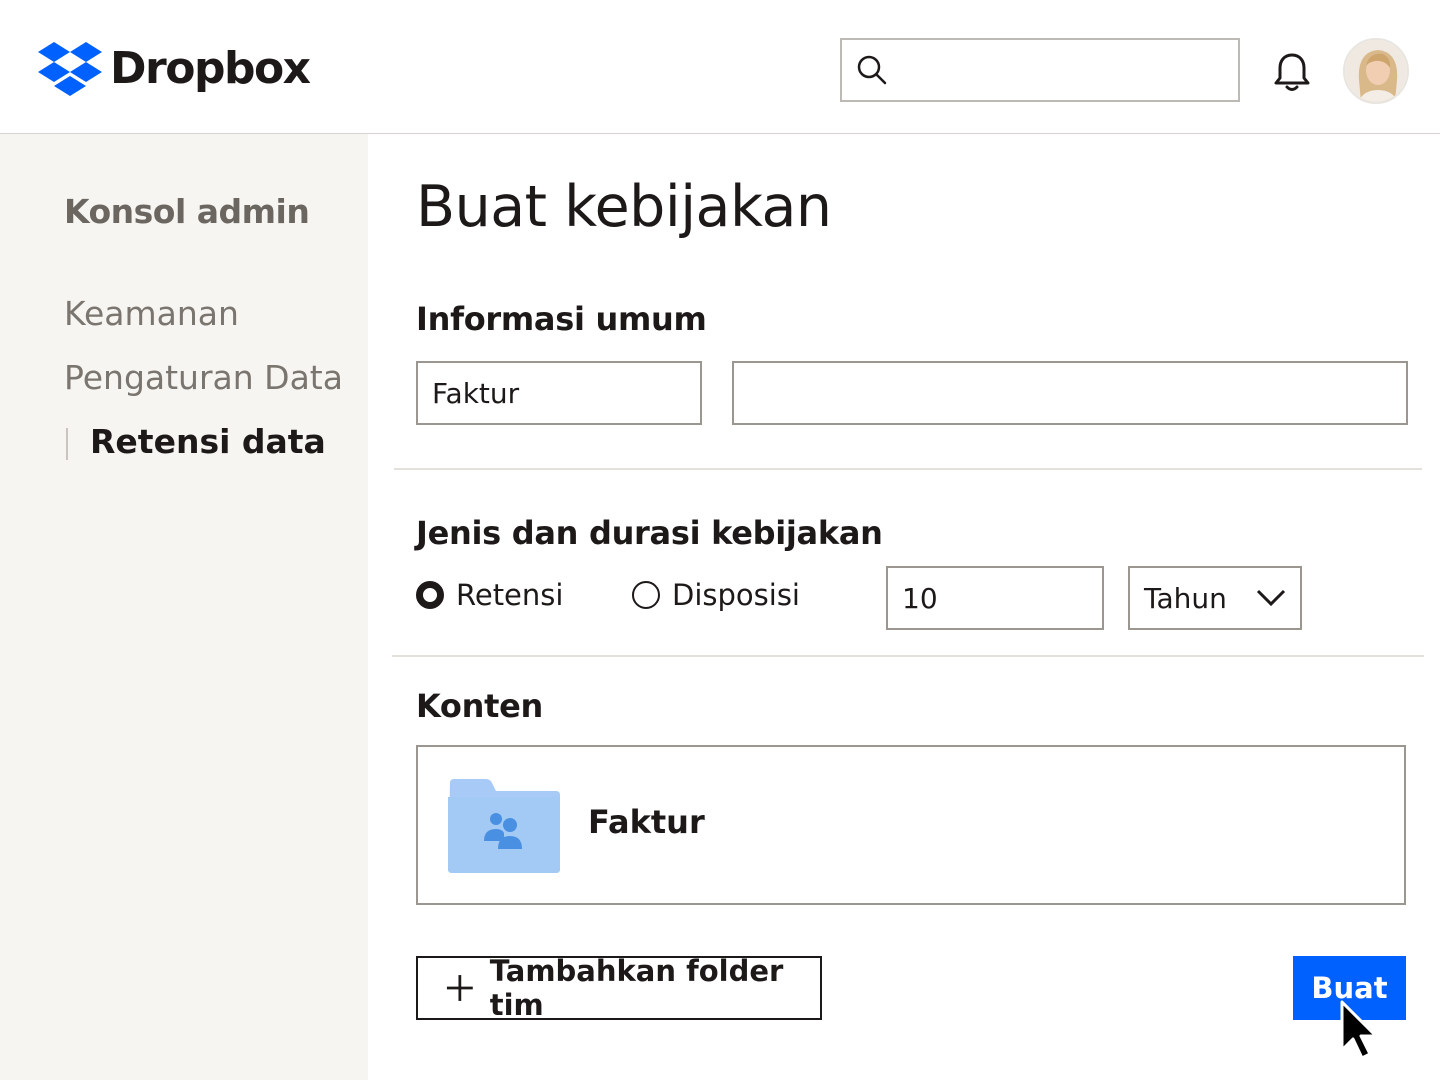  I want to click on radio-disposition-label: Disposisi, so click(736, 595).